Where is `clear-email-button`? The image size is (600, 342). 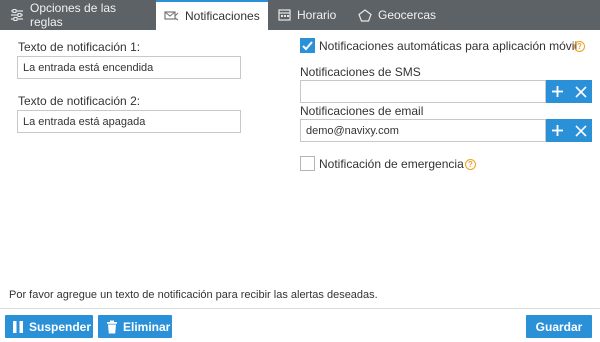
clear-email-button is located at coordinates (580, 130).